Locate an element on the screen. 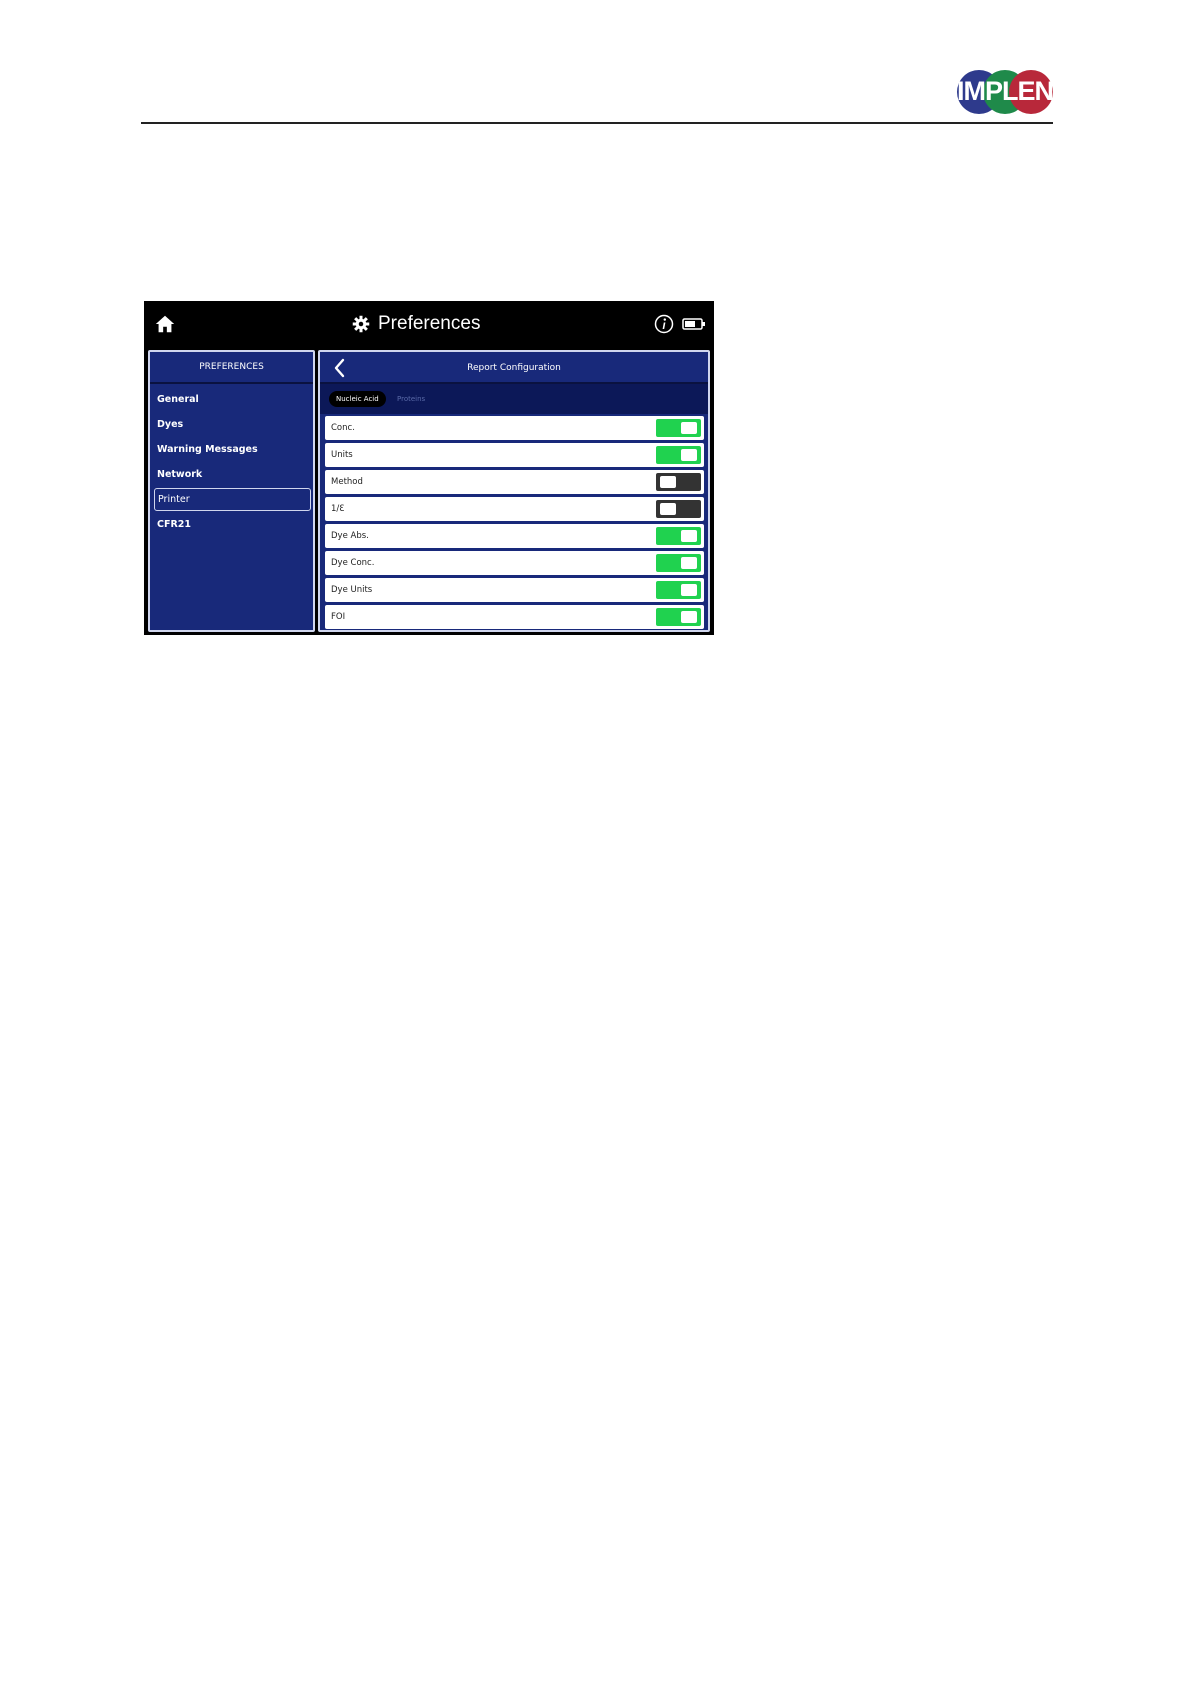 This screenshot has height=1684, width=1191. sidebar-item-network: Network is located at coordinates (232, 474).